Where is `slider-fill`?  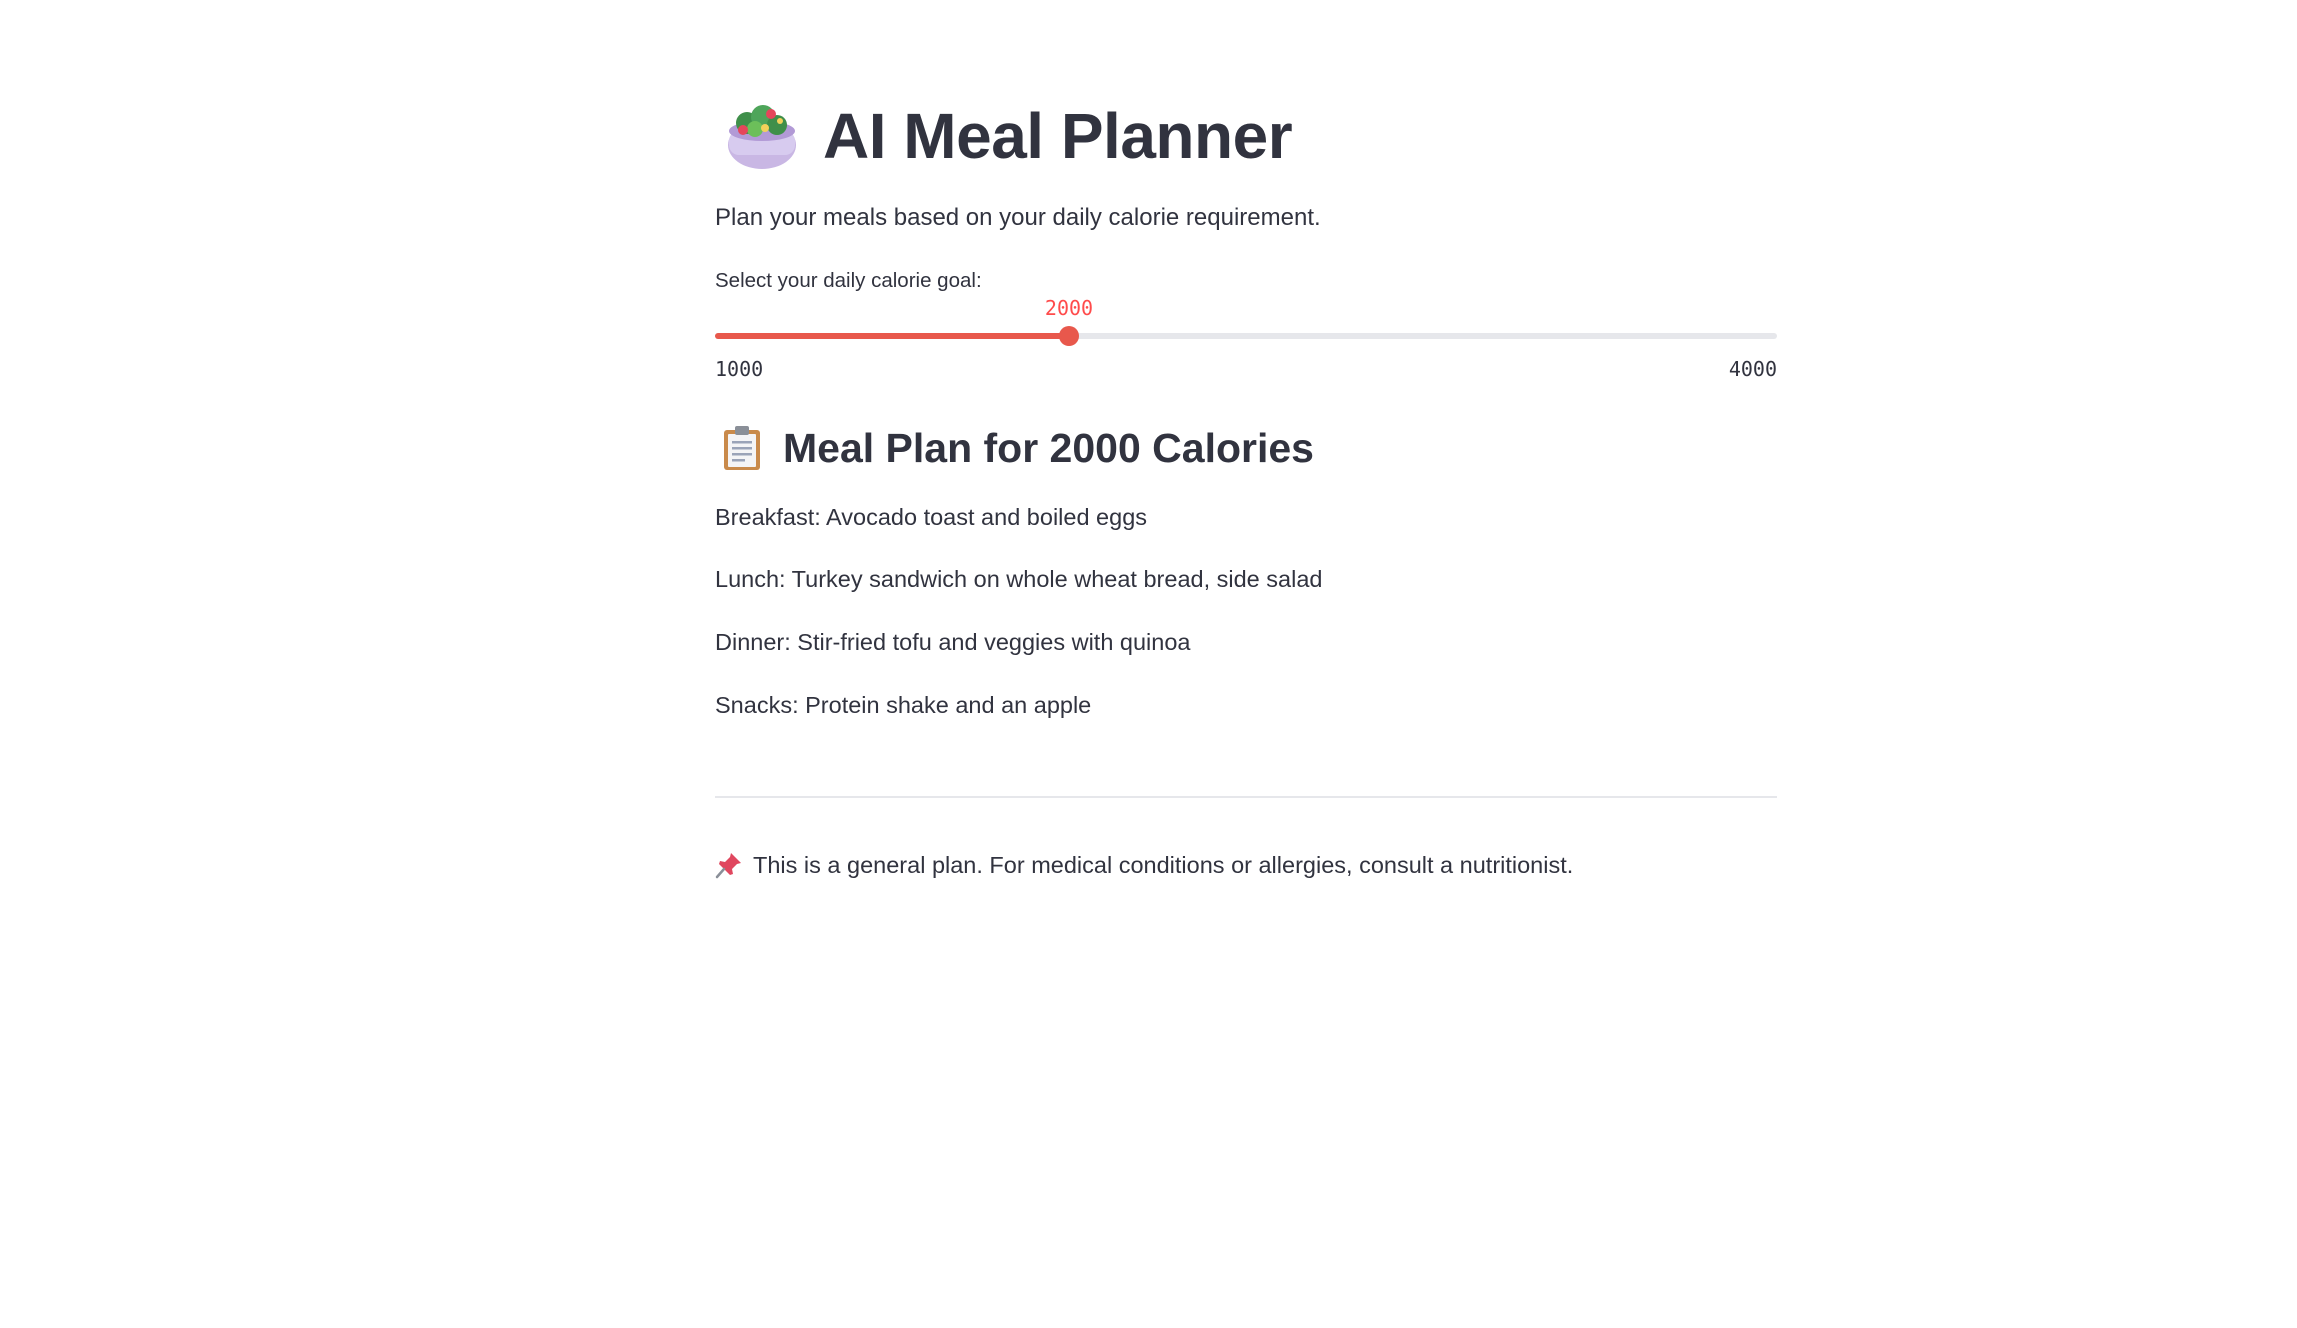
slider-fill is located at coordinates (892, 336).